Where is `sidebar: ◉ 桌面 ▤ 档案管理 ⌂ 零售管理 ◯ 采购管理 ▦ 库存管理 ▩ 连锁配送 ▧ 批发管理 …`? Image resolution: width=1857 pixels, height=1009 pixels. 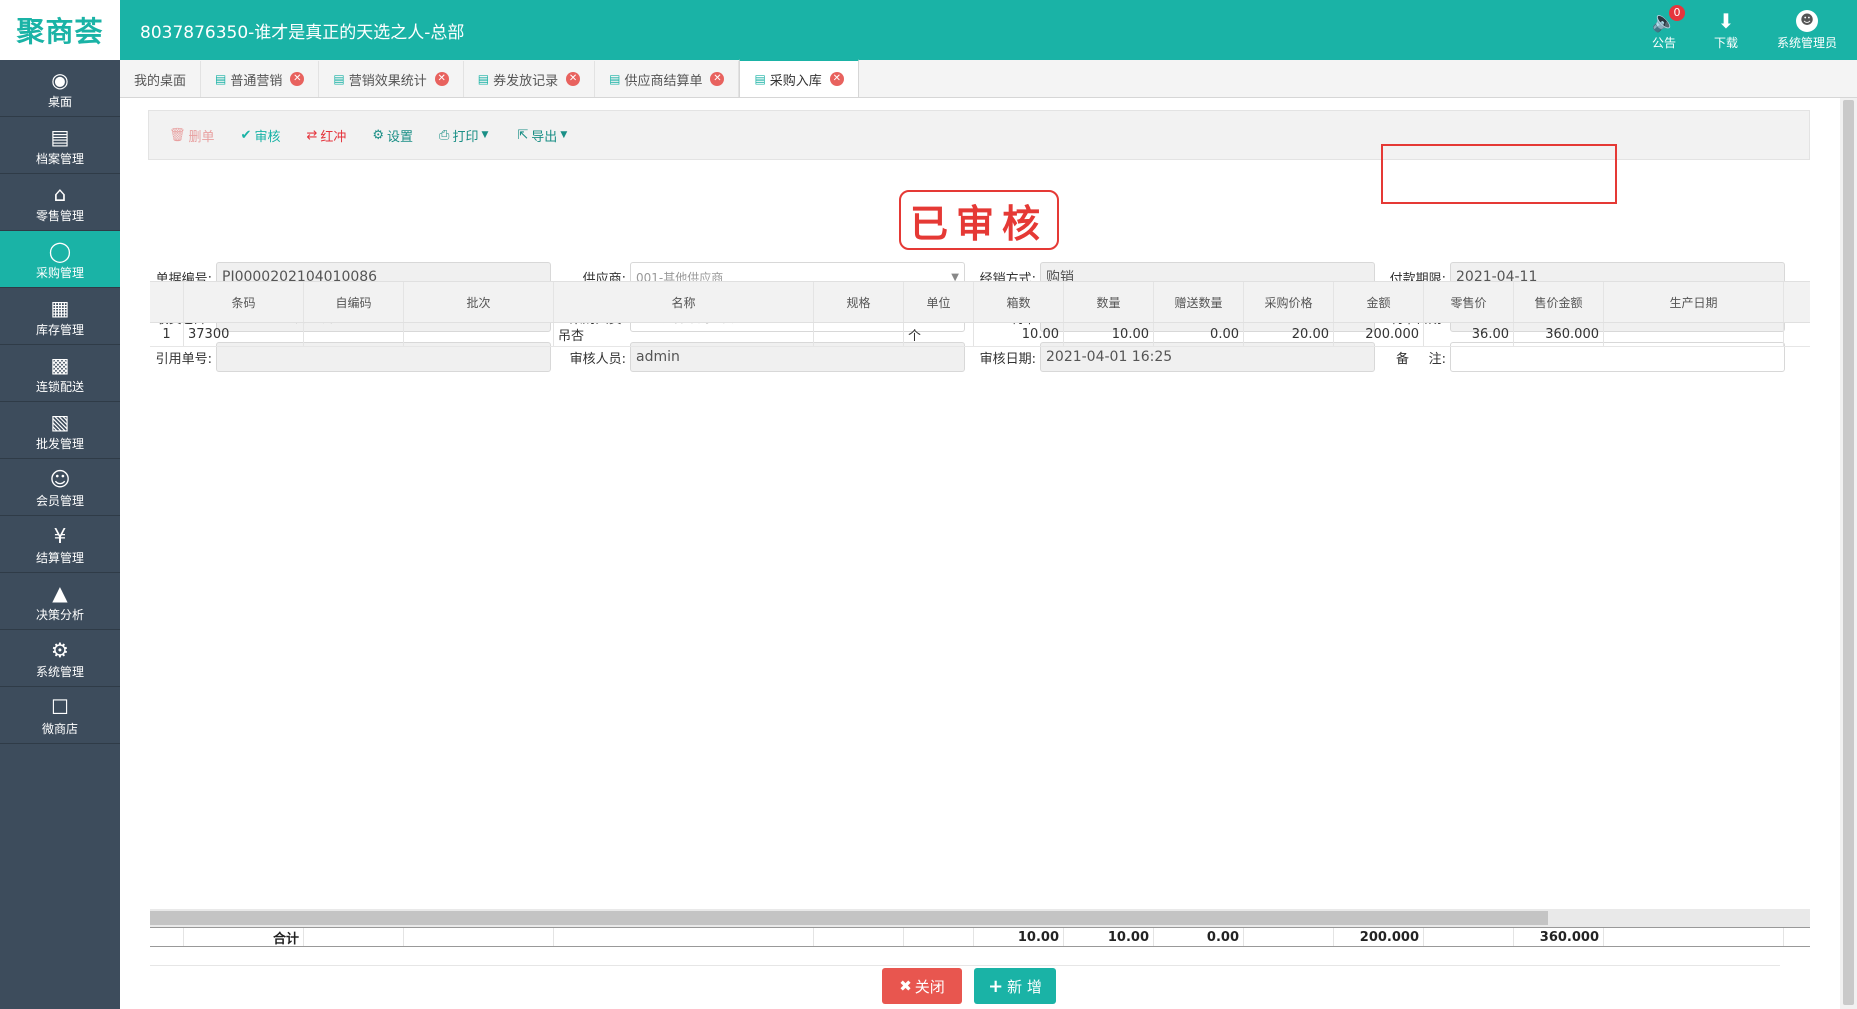
sidebar: ◉ 桌面 ▤ 档案管理 ⌂ 零售管理 ◯ 采购管理 ▦ 库存管理 ▩ 连锁配送 ▧ 批发管理 … is located at coordinates (60, 534).